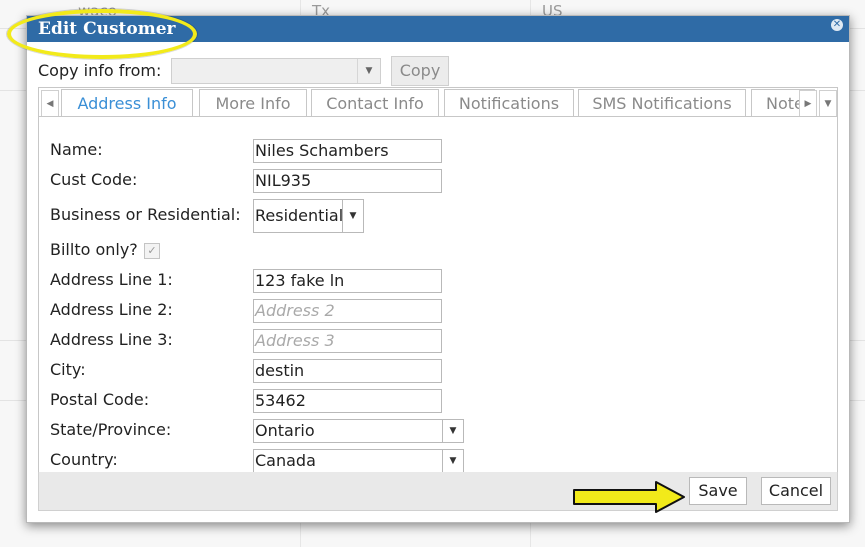  Describe the element at coordinates (375, 102) in the screenshot. I see `tab-contact-info: Contact Info` at that location.